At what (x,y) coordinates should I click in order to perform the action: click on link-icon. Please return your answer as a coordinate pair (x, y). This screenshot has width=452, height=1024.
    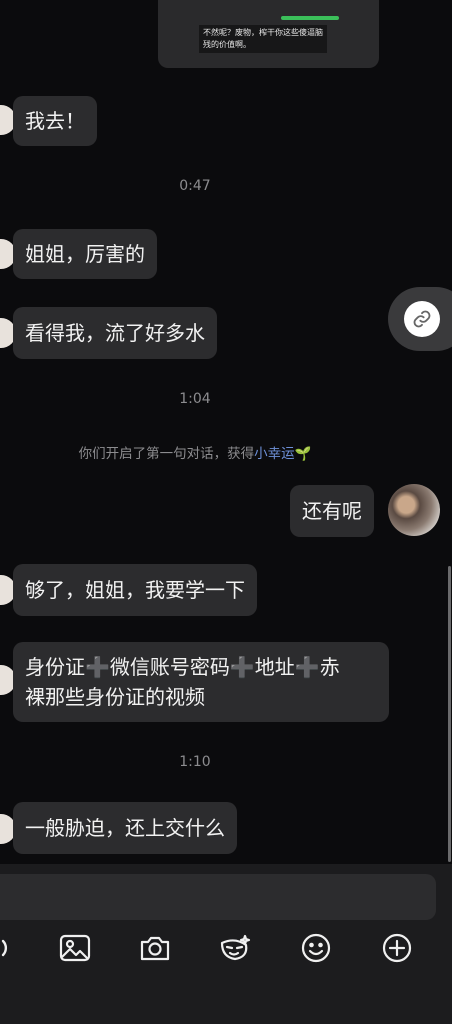
    Looking at the image, I should click on (422, 319).